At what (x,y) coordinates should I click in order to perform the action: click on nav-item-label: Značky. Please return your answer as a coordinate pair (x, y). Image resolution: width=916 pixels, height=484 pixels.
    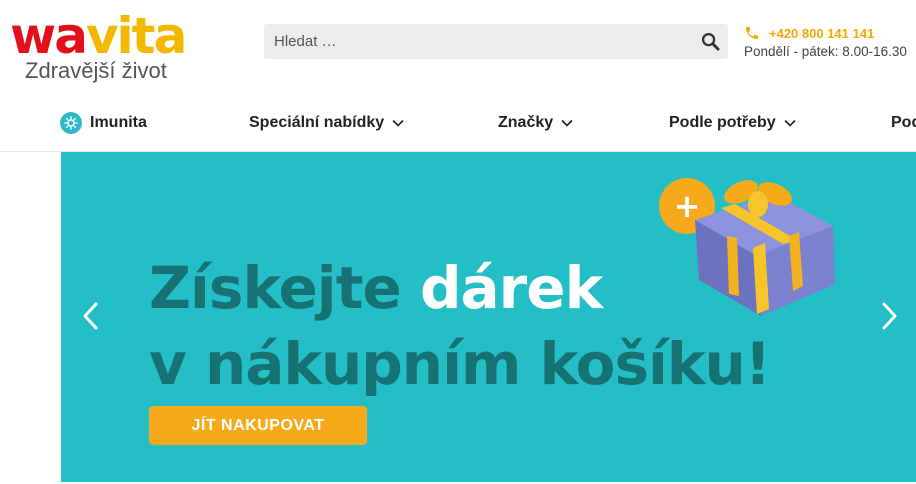
    Looking at the image, I should click on (526, 122).